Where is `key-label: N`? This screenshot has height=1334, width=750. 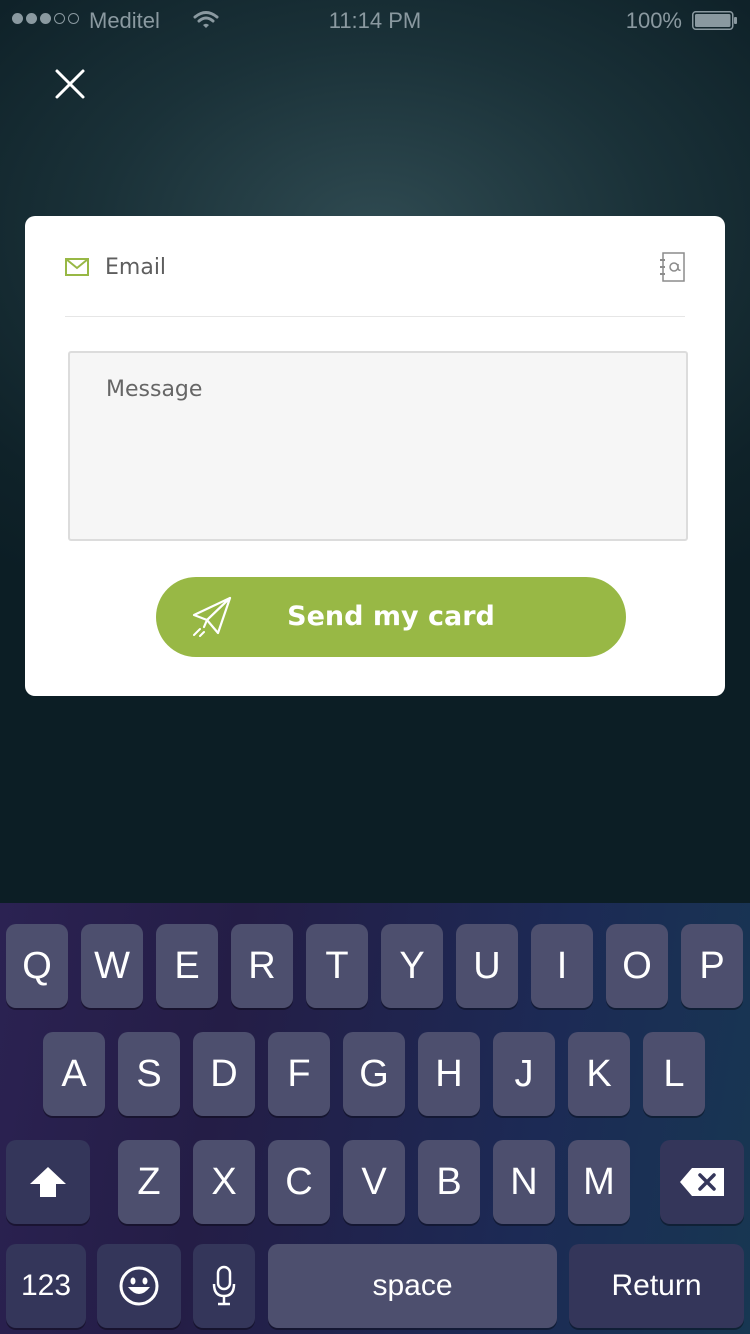
key-label: N is located at coordinates (524, 1181).